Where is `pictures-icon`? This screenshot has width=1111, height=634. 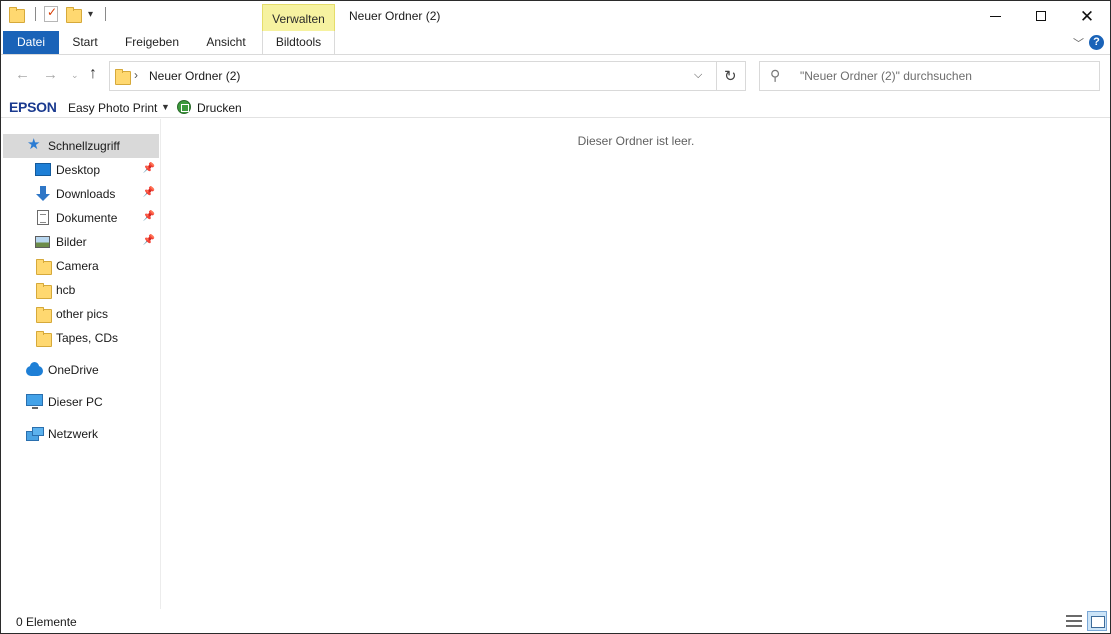
pictures-icon is located at coordinates (42, 242).